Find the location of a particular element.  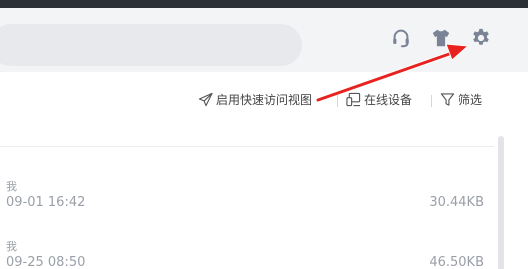

quick-access-view-button: 启用快速访问视图 is located at coordinates (255, 99).